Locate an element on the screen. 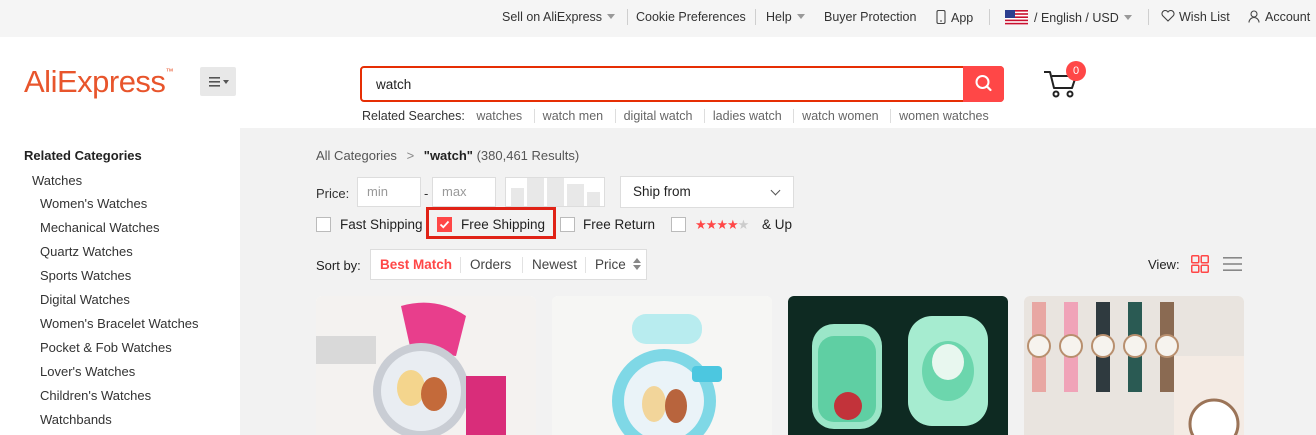 Image resolution: width=1316 pixels, height=435 pixels. search-input is located at coordinates (666, 84).